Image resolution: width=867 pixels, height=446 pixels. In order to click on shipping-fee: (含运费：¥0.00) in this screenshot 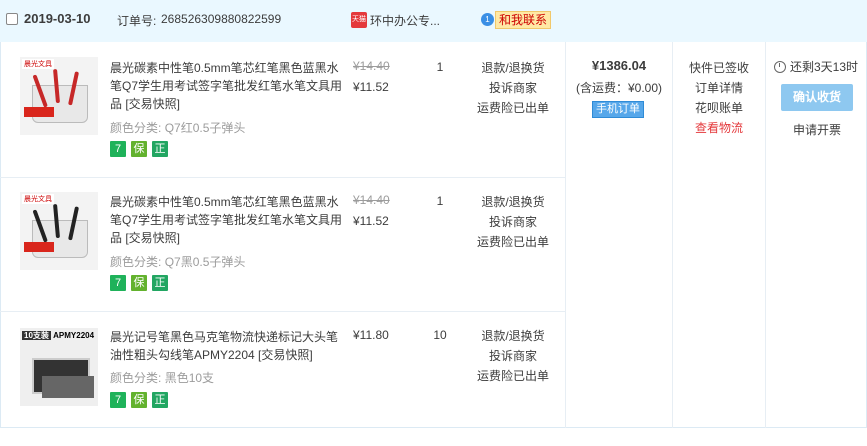, I will do `click(619, 88)`.